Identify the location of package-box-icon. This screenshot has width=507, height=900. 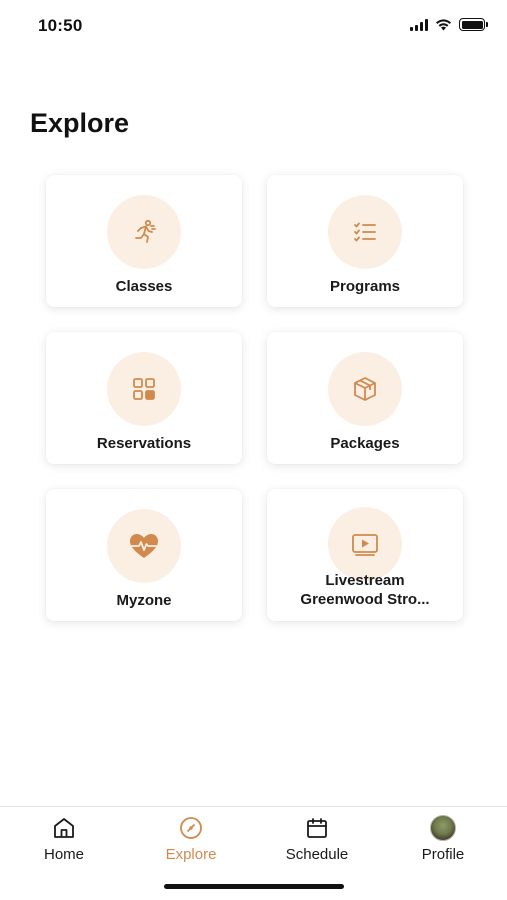
(365, 389).